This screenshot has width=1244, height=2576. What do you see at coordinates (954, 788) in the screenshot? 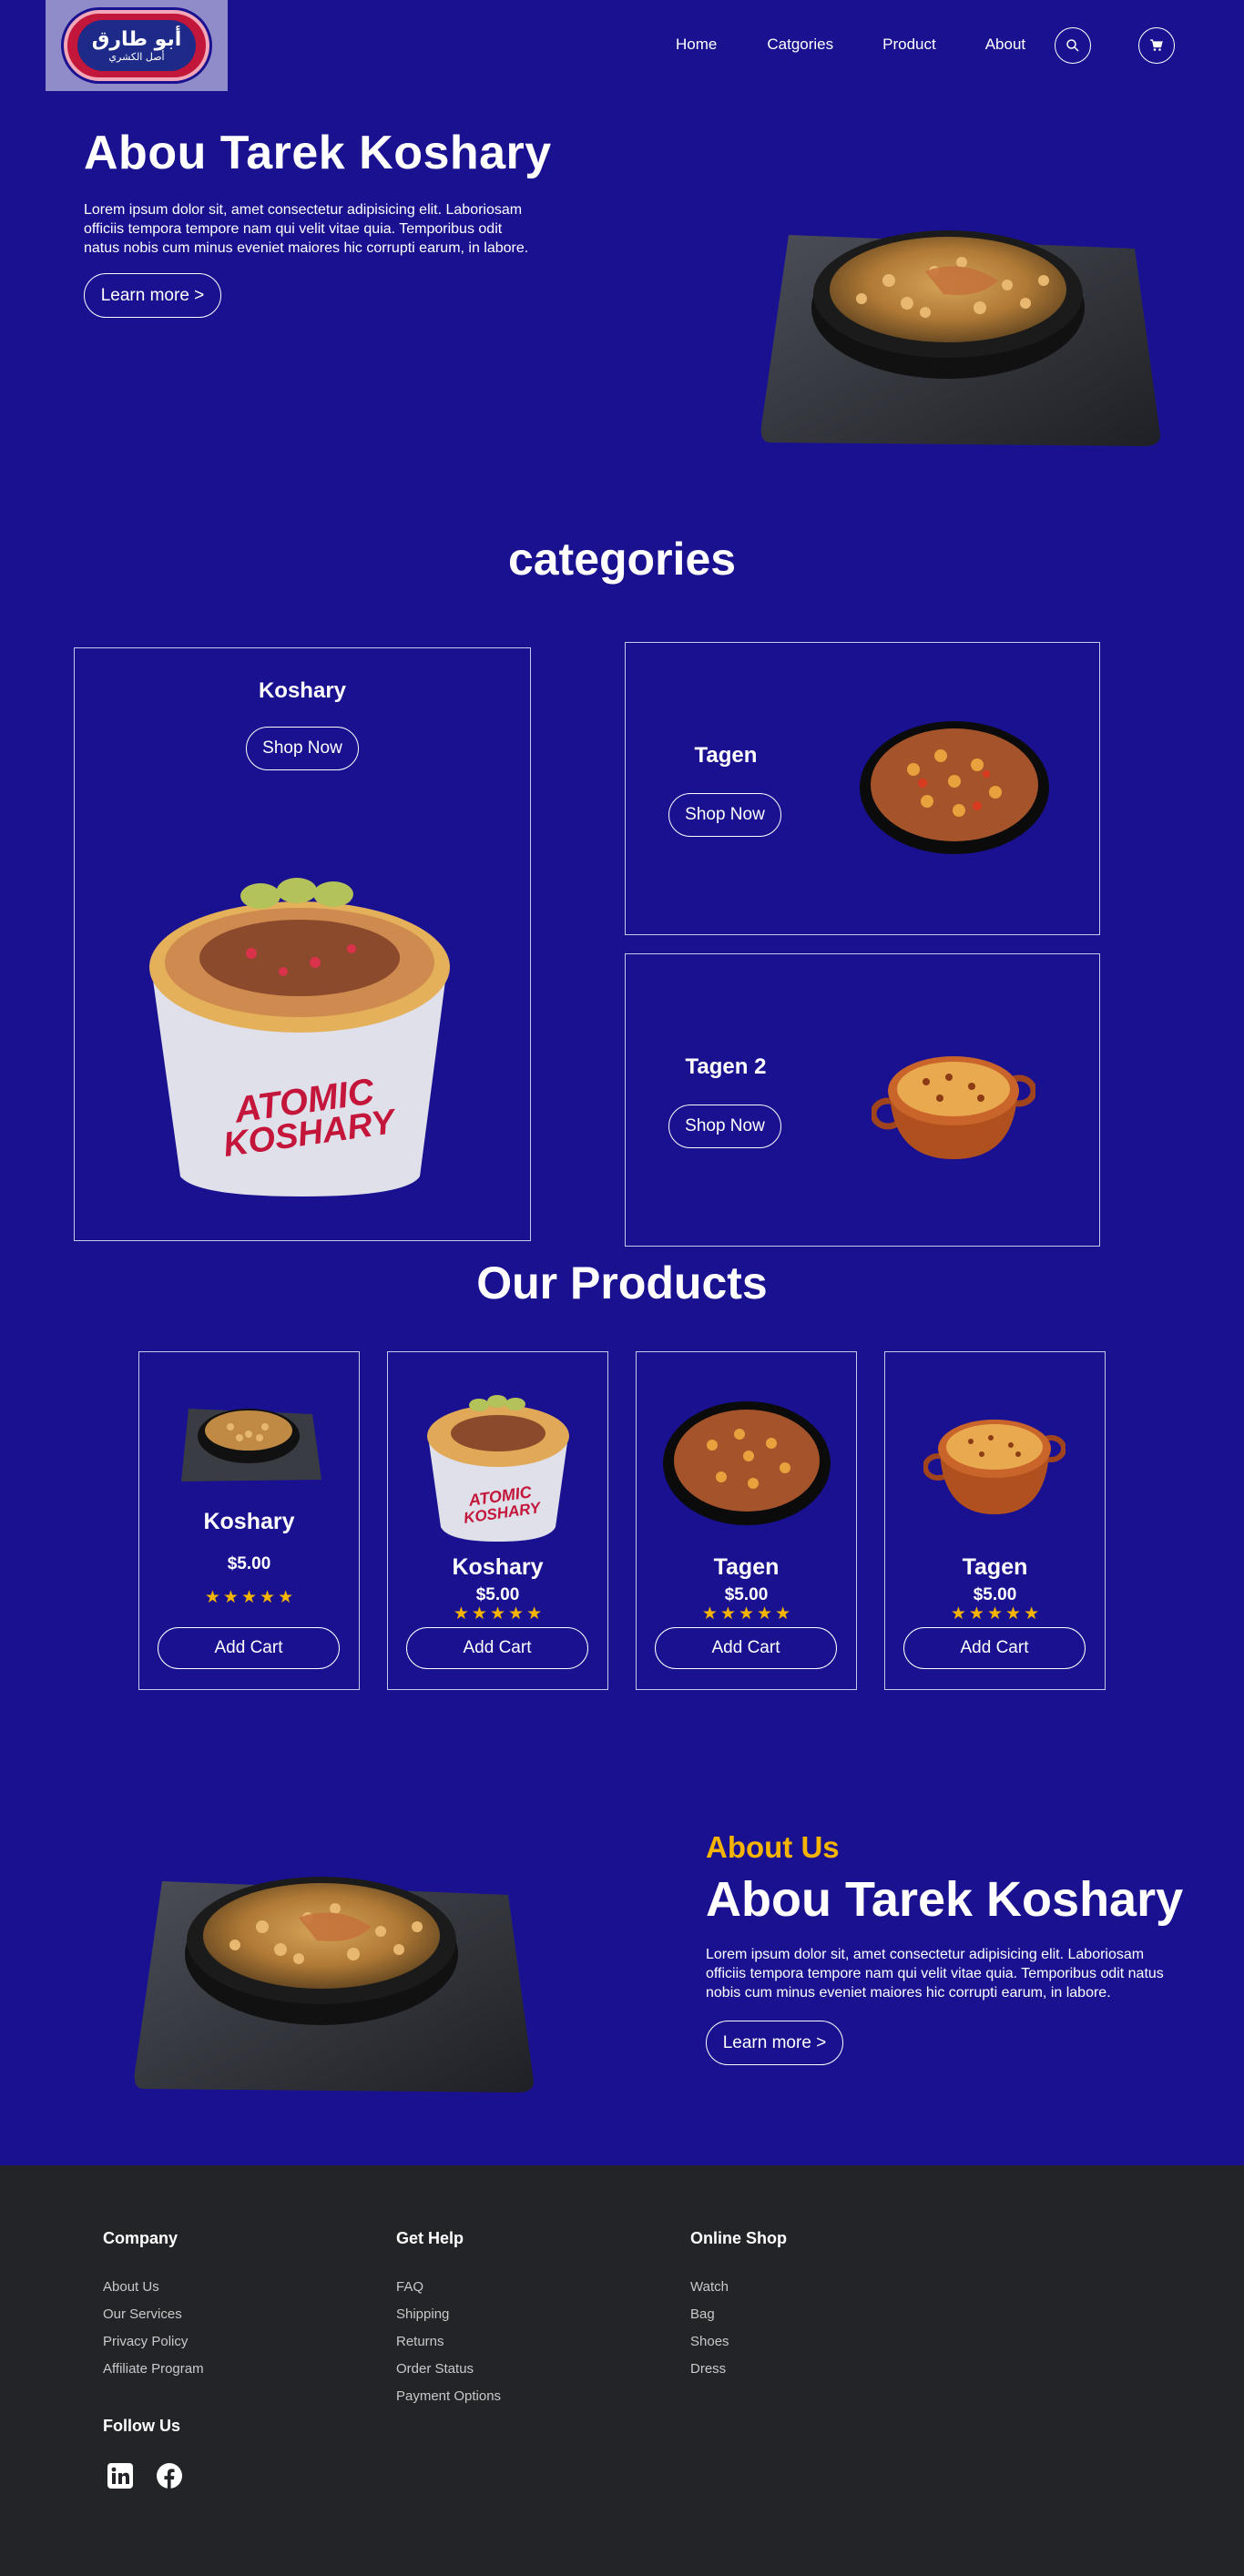
I see `tagen-bowl-image` at bounding box center [954, 788].